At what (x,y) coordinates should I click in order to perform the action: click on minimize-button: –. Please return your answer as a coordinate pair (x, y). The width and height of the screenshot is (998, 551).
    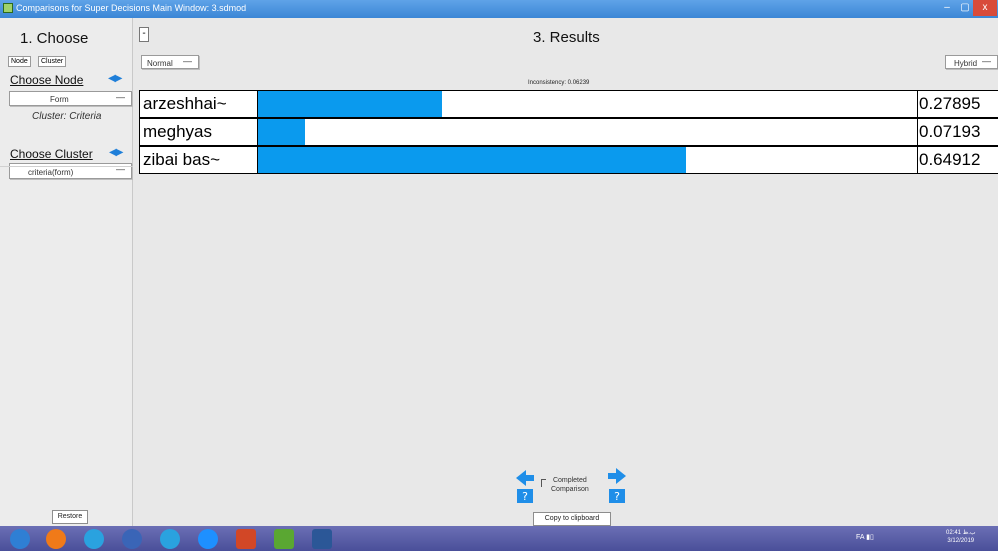
    Looking at the image, I should click on (947, 8).